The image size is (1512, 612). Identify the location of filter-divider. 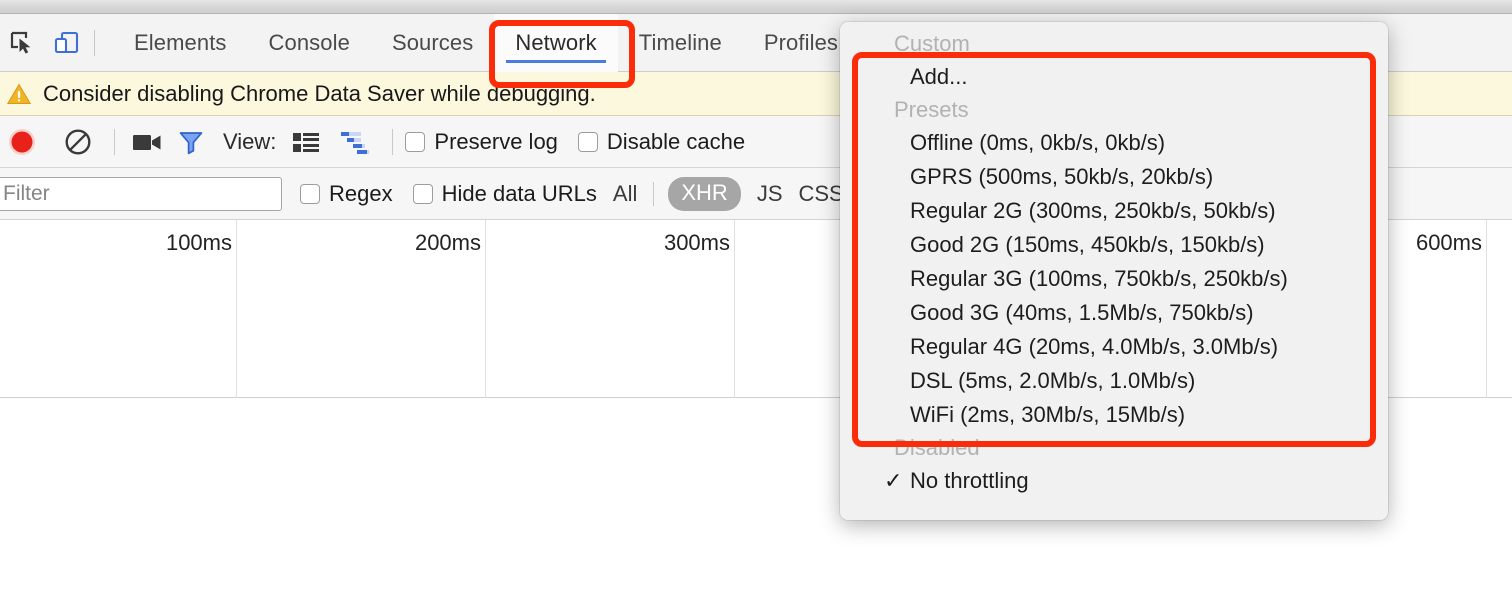
(654, 193).